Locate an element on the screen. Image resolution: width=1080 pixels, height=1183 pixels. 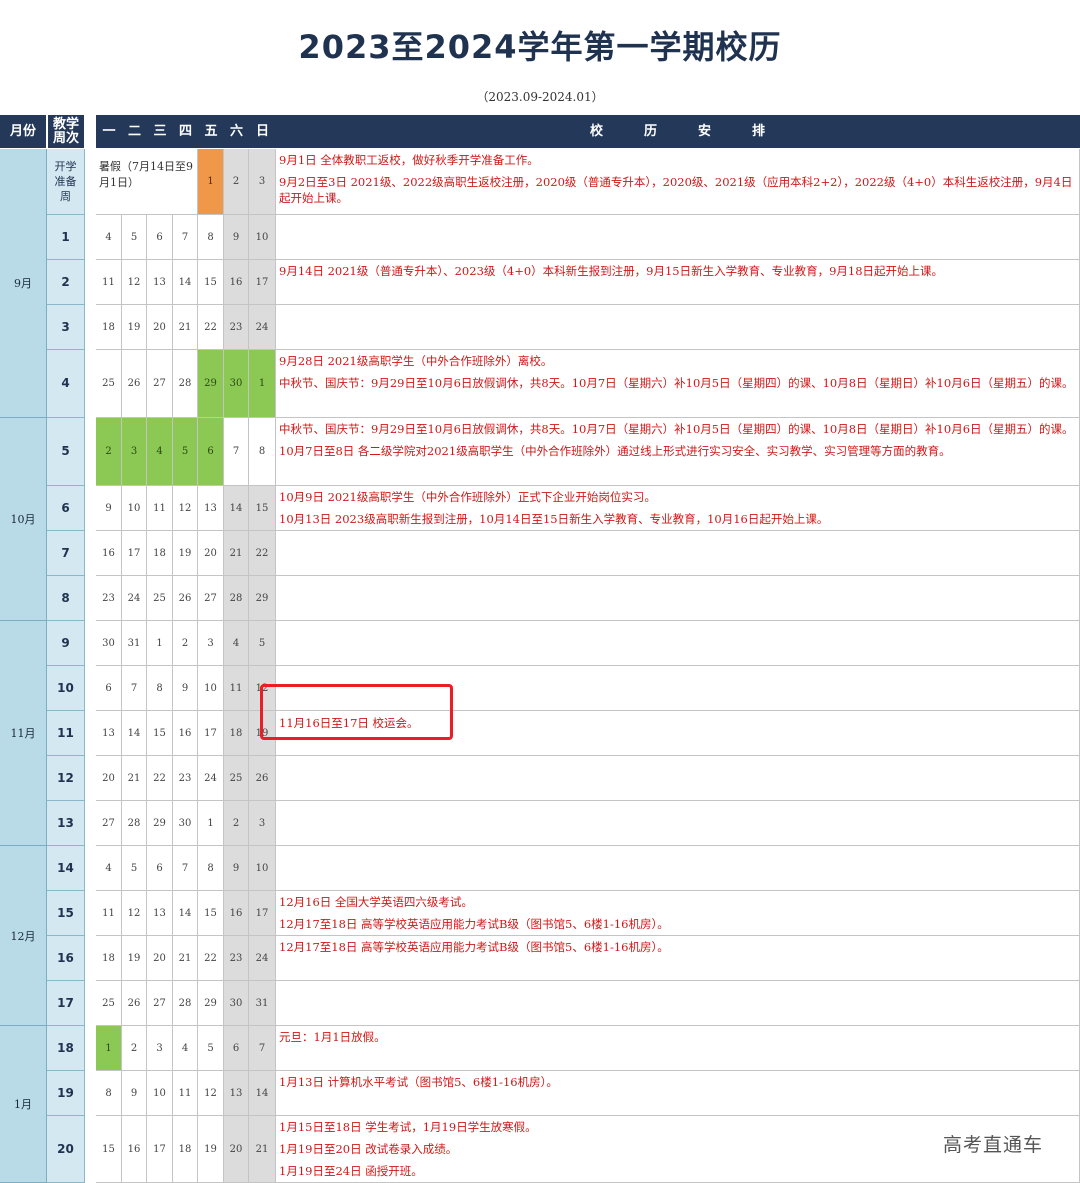
header-schedule-char: 校 is located at coordinates (596, 131).